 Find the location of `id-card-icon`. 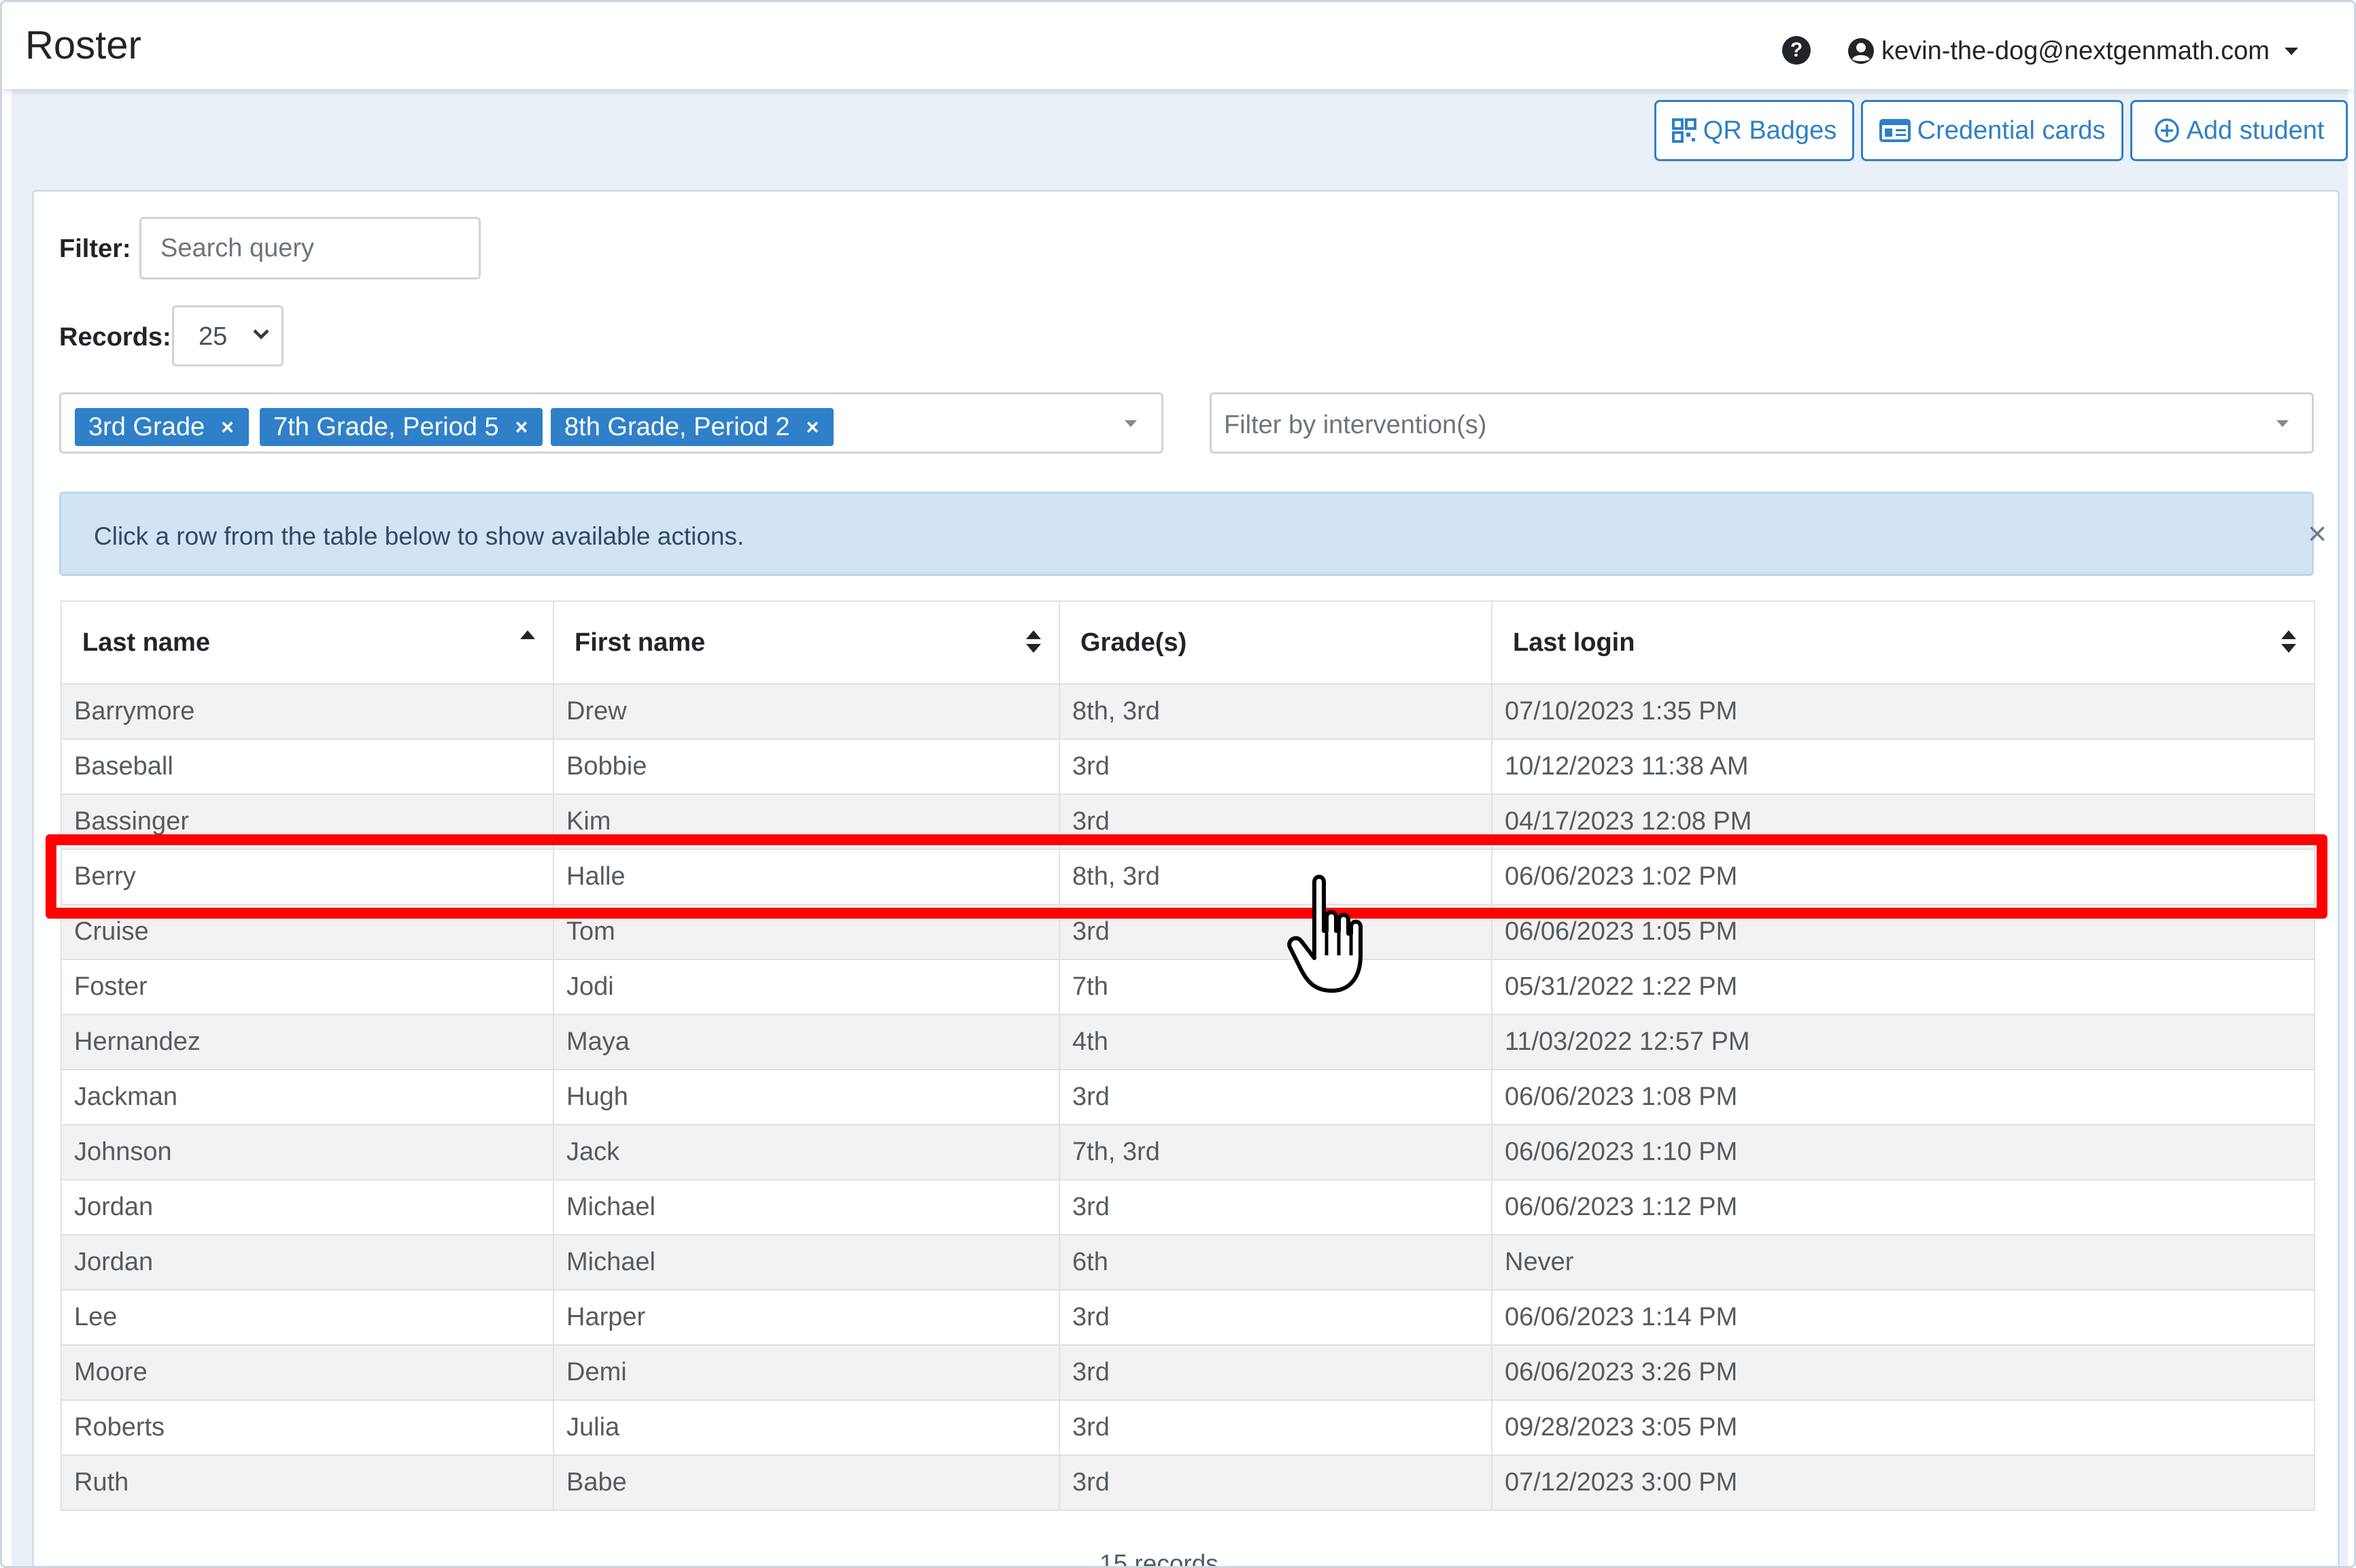

id-card-icon is located at coordinates (1895, 130).